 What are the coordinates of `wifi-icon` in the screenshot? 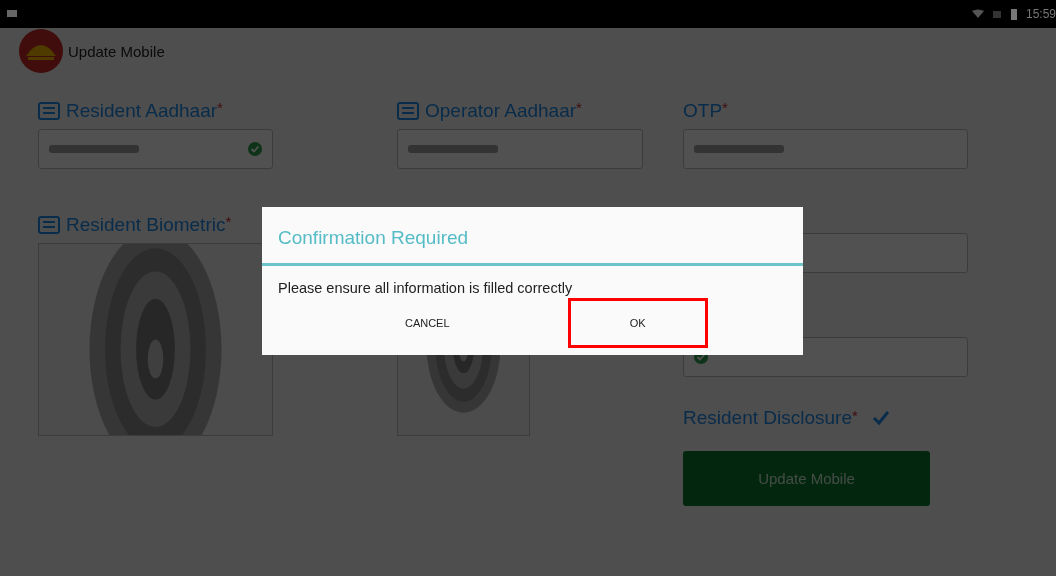 It's located at (977, 14).